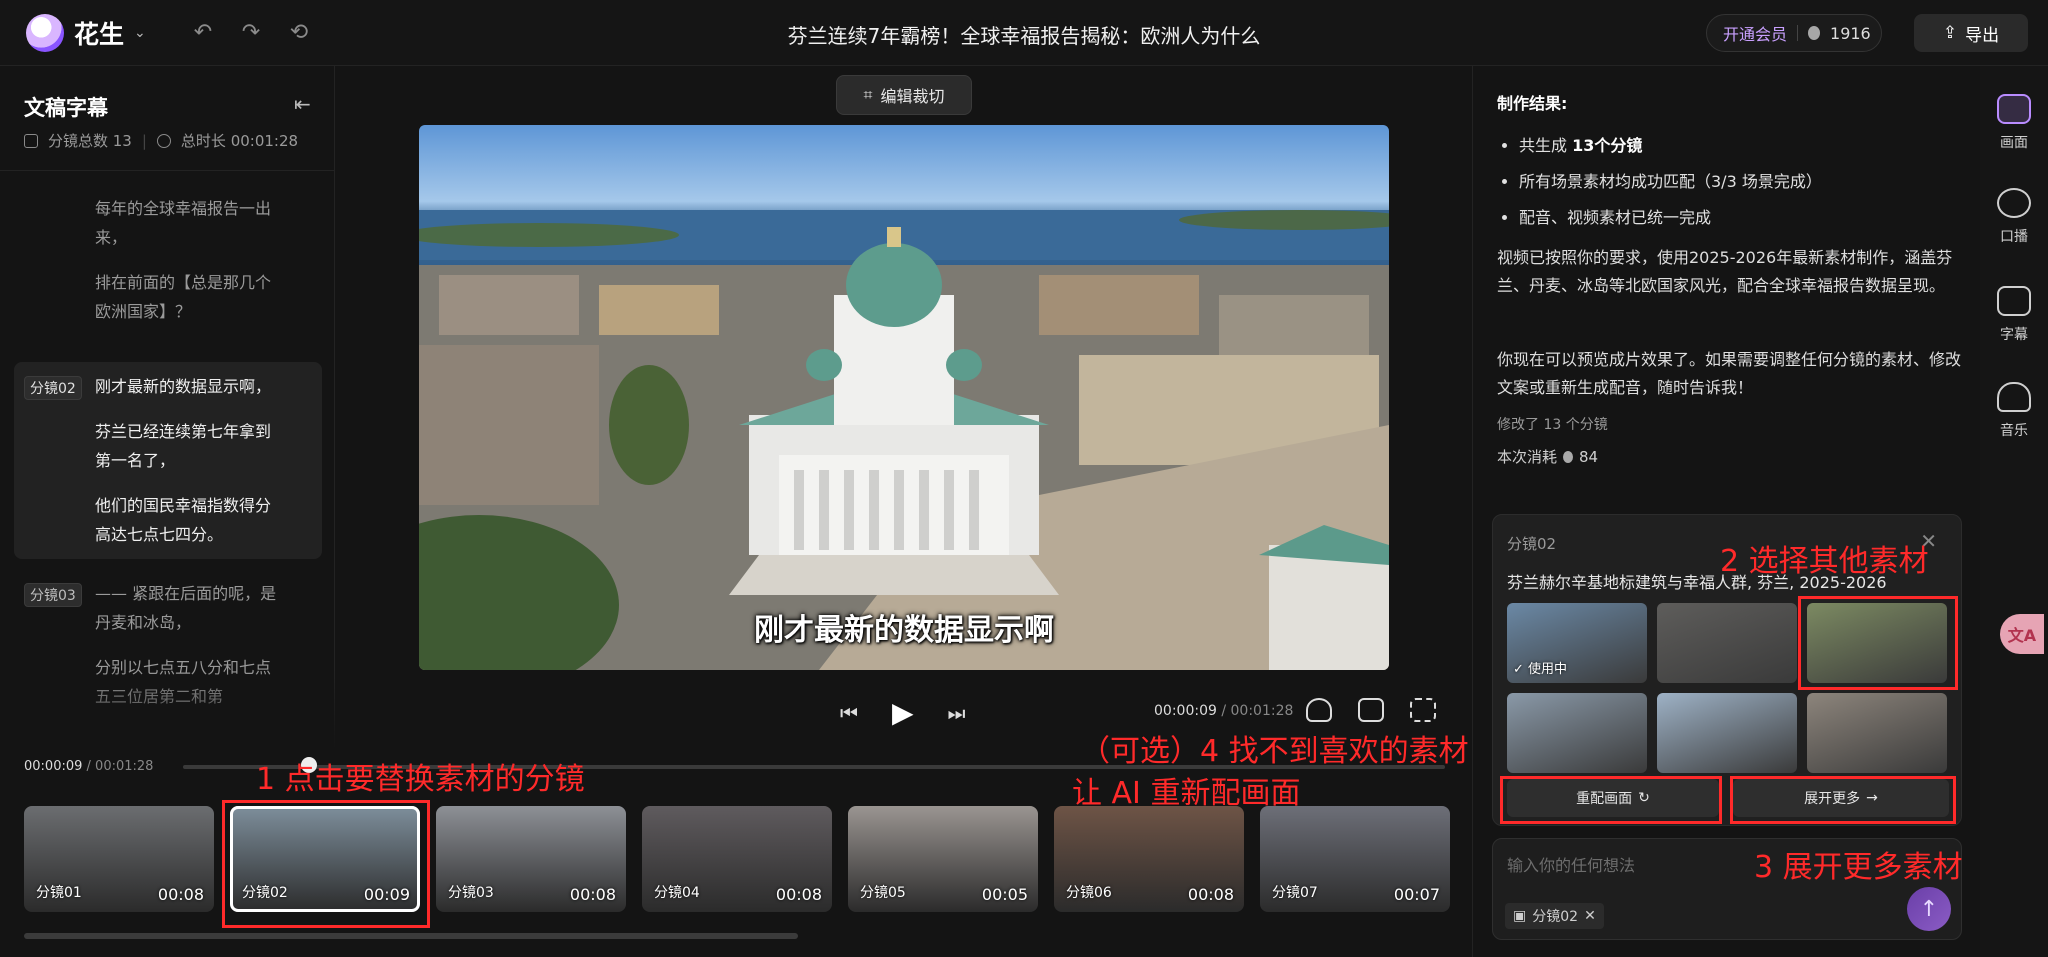  I want to click on segment-chip: ▣ 分镜02 ✕, so click(1554, 916).